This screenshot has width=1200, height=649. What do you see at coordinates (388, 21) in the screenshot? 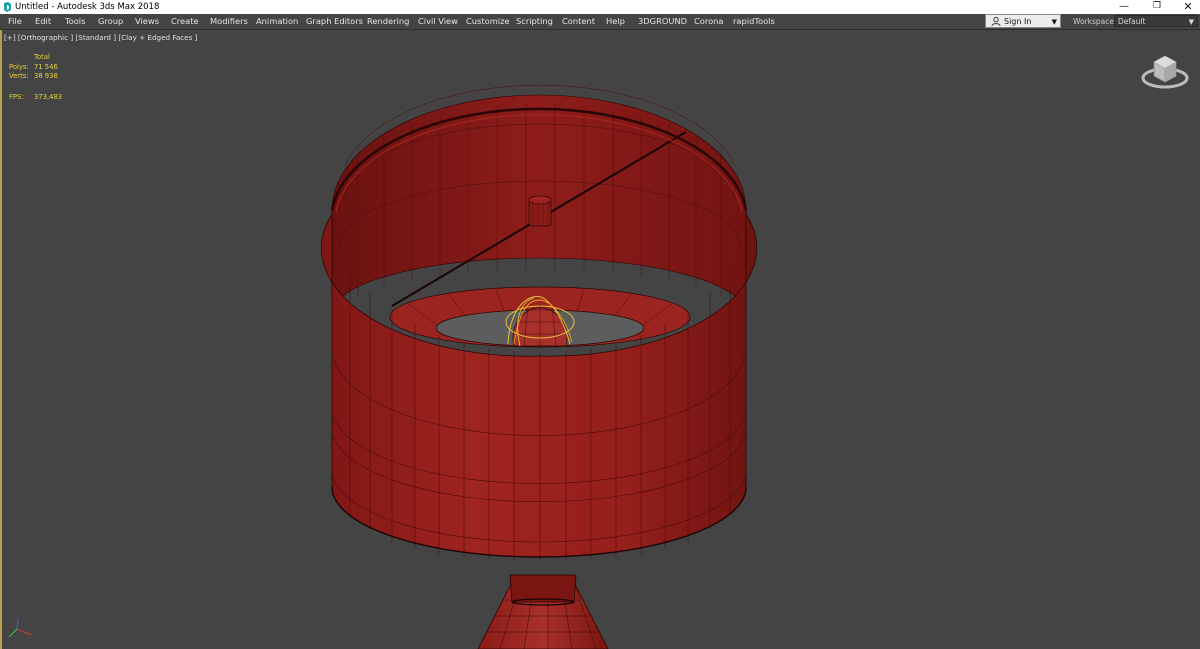
I see `menu-rendering: Rendering` at bounding box center [388, 21].